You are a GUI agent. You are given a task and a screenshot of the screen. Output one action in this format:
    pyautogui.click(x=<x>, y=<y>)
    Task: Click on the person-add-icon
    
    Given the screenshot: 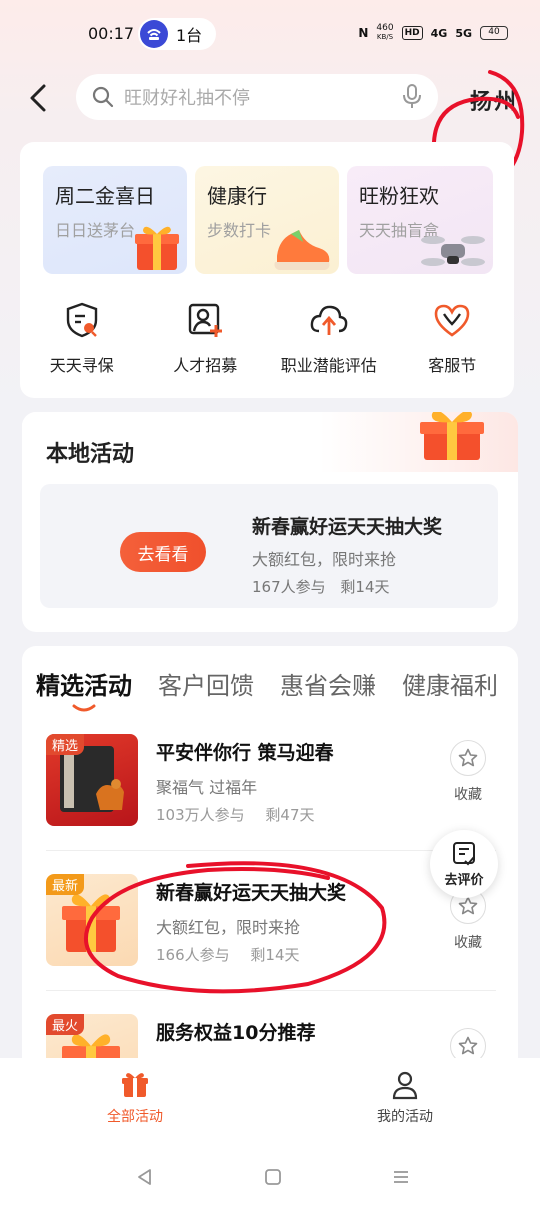 What is the action you would take?
    pyautogui.click(x=205, y=320)
    